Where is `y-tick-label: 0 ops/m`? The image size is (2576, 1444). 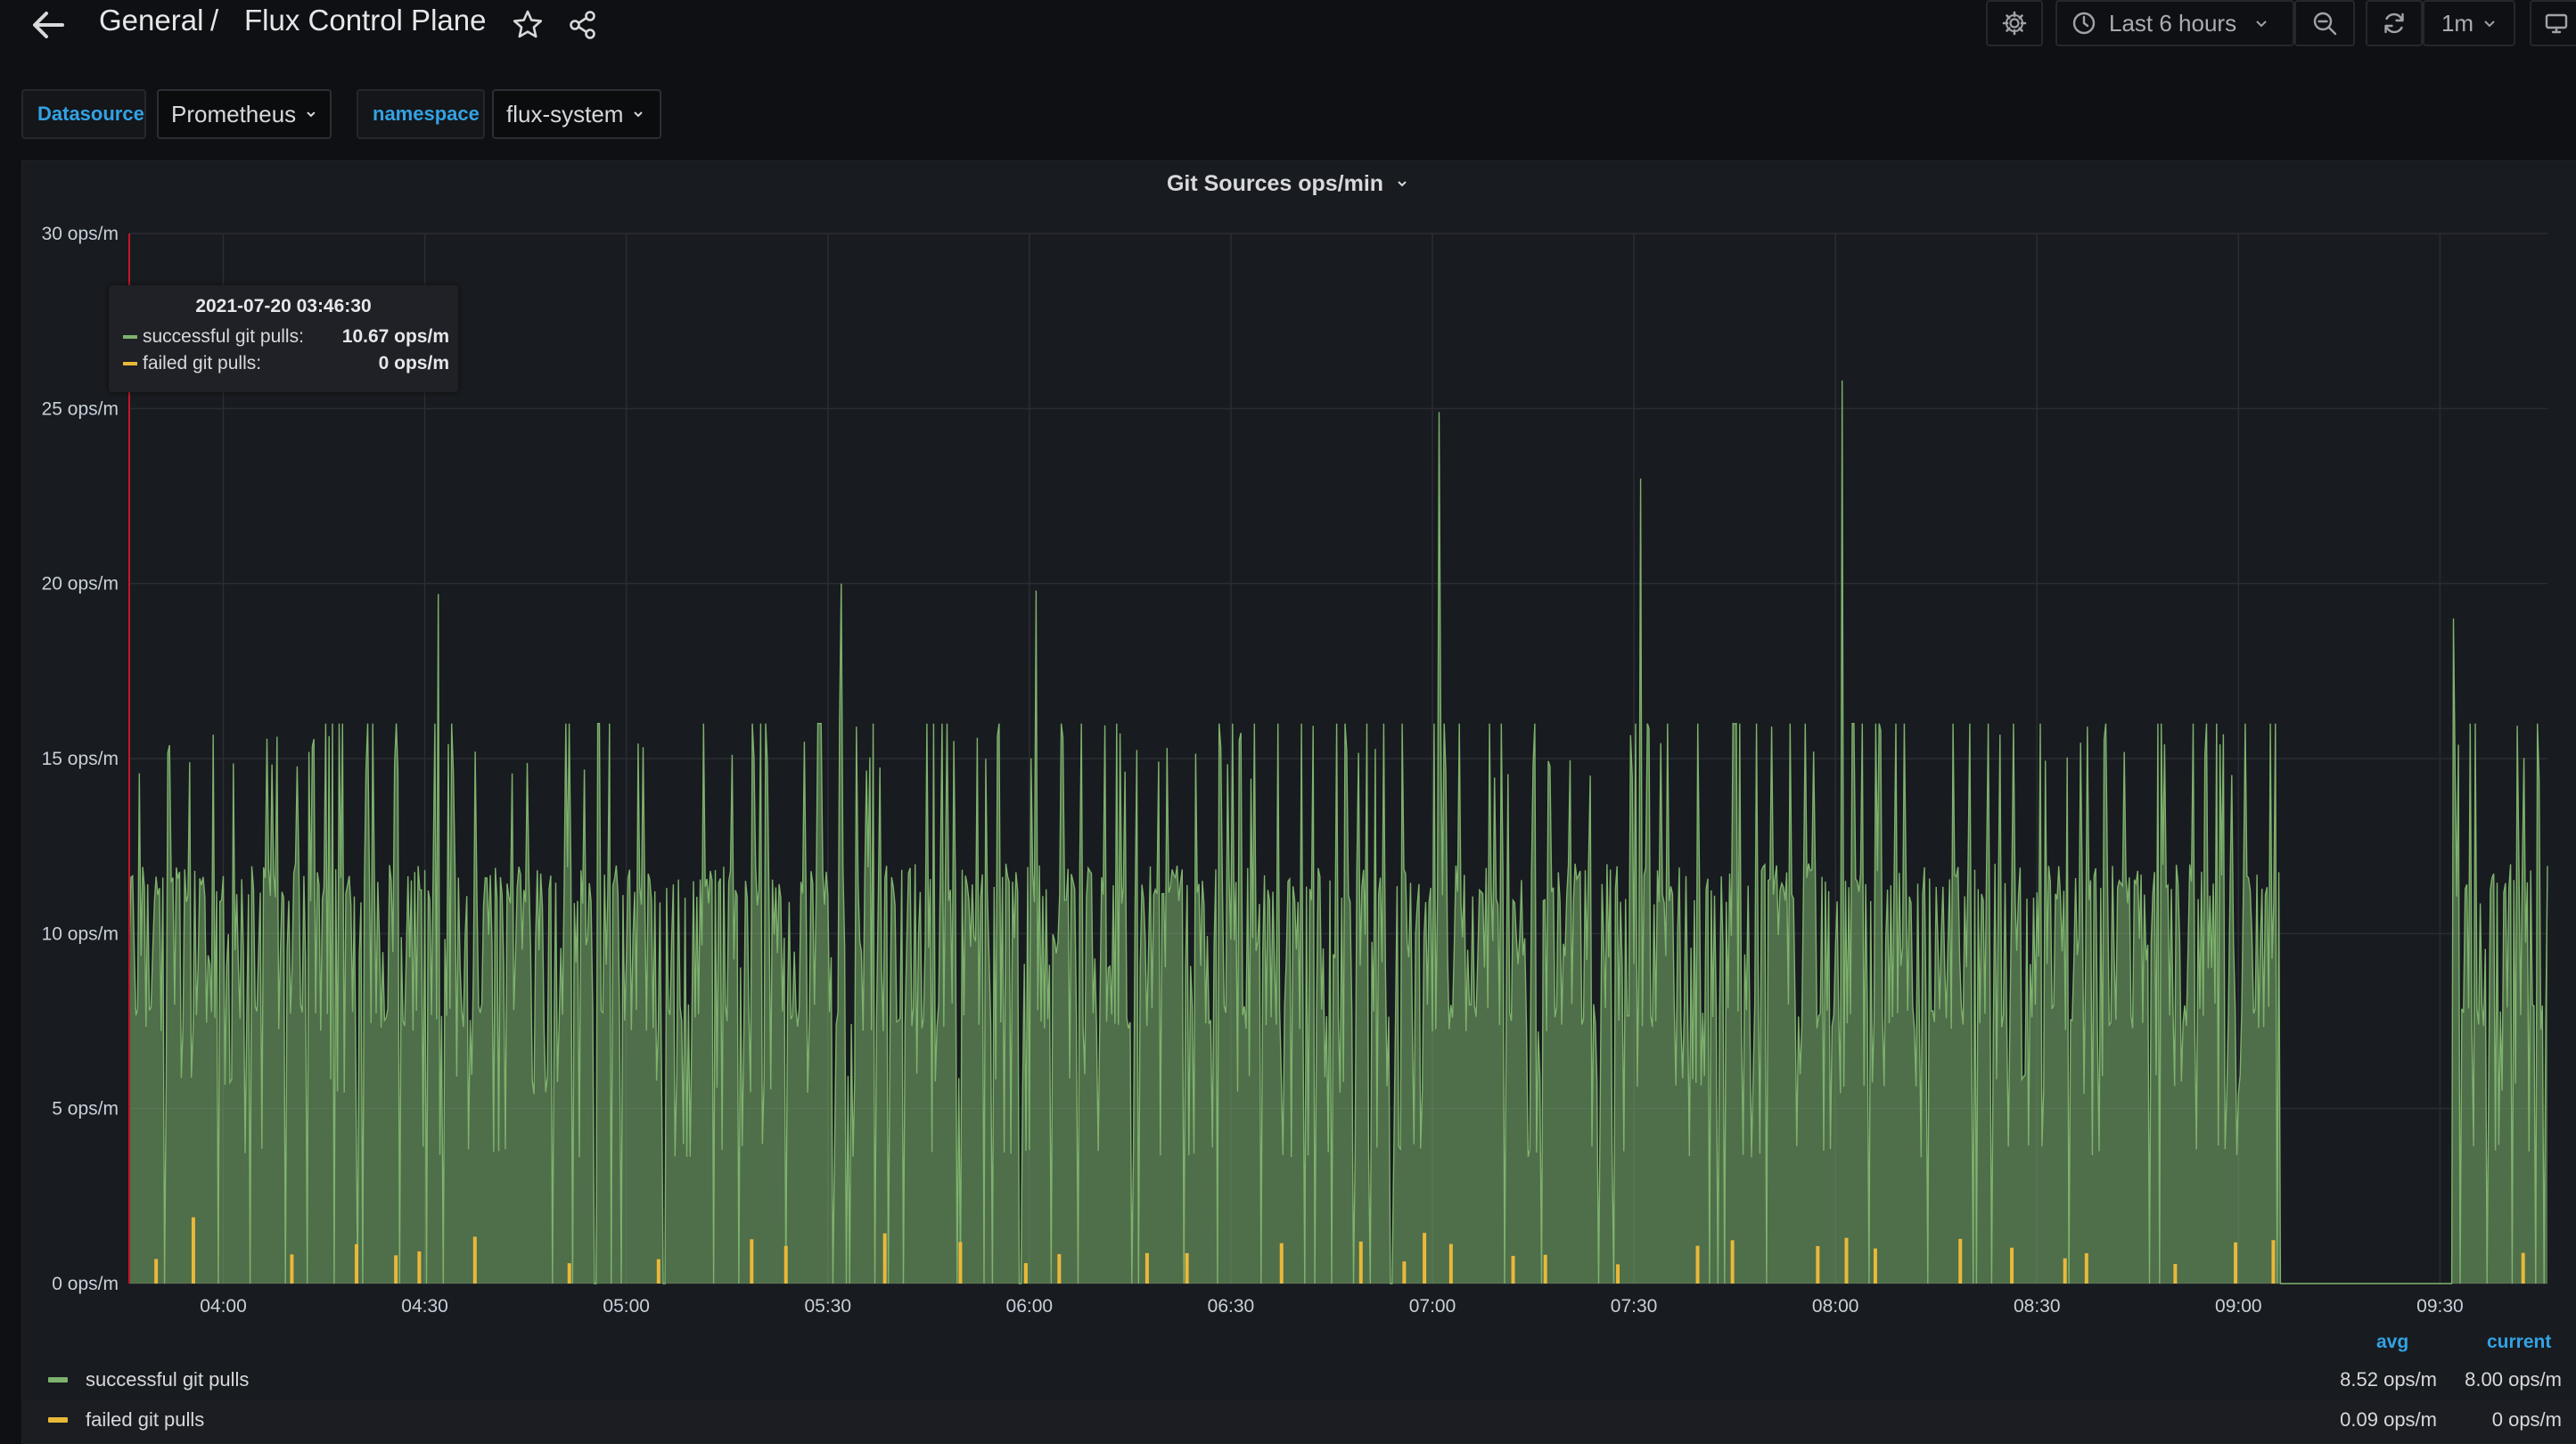
y-tick-label: 0 ops/m is located at coordinates (85, 1284).